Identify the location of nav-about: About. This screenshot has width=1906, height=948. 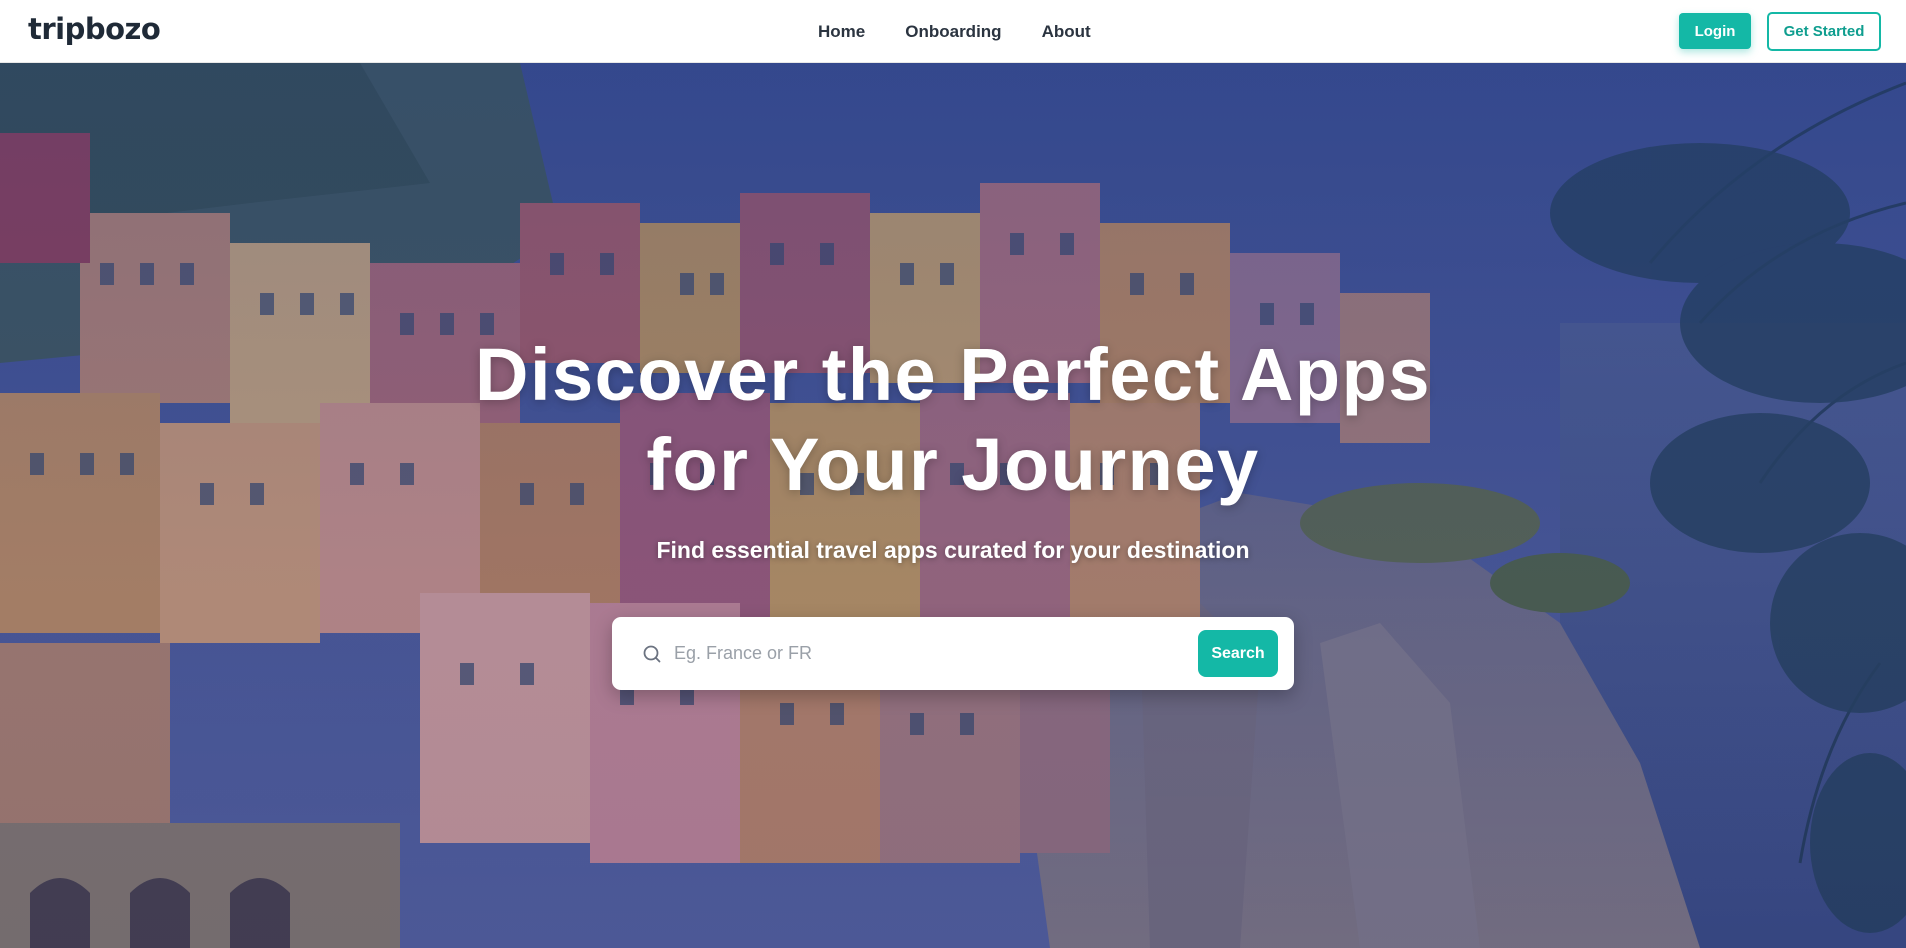
(1066, 32).